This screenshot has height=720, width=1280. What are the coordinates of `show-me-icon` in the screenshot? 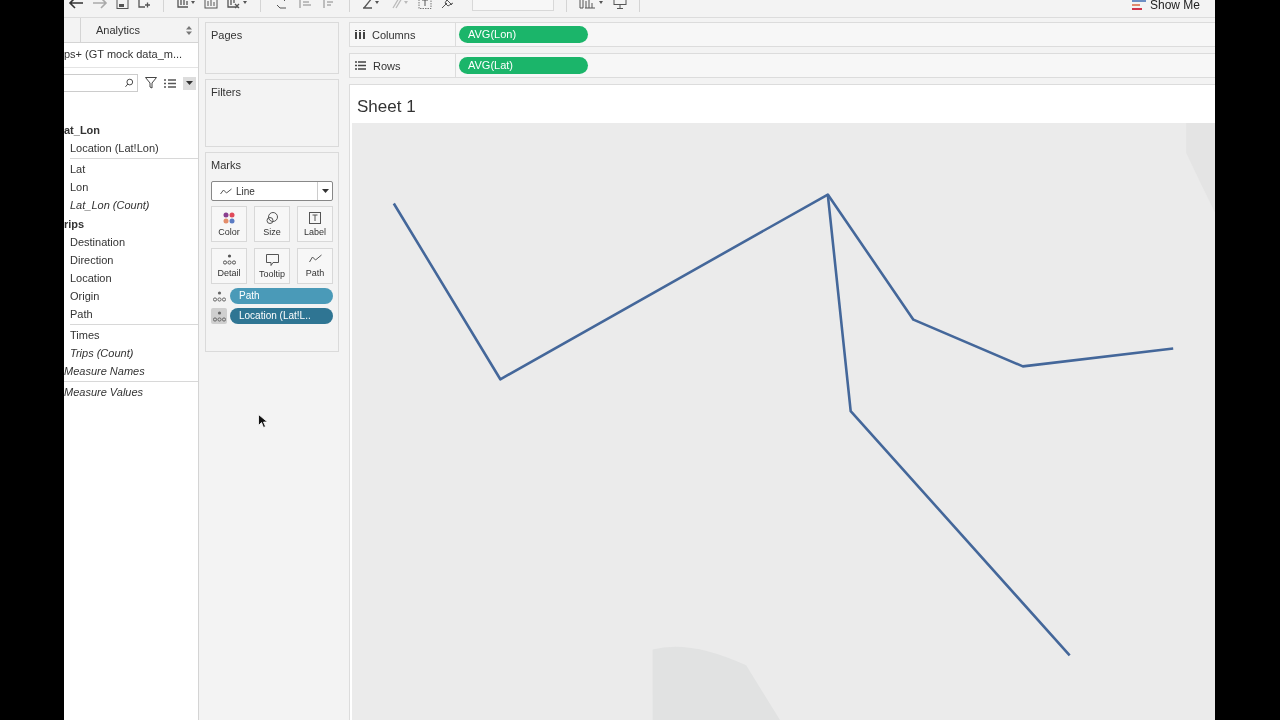 It's located at (1138, 5).